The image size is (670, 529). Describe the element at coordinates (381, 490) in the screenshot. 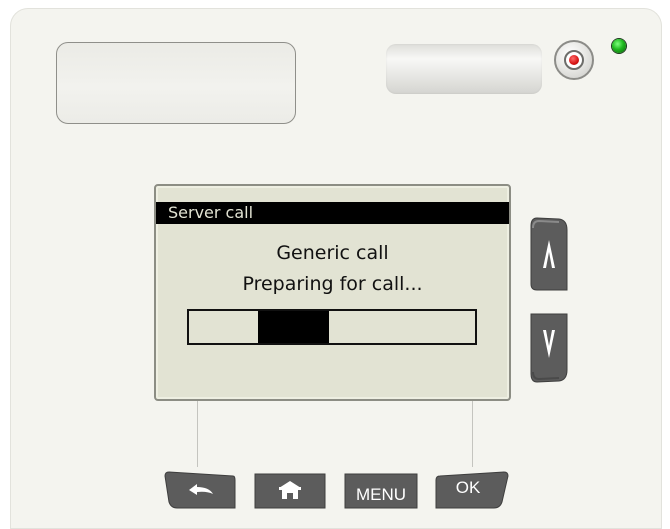

I see `menu-button: MENU` at that location.